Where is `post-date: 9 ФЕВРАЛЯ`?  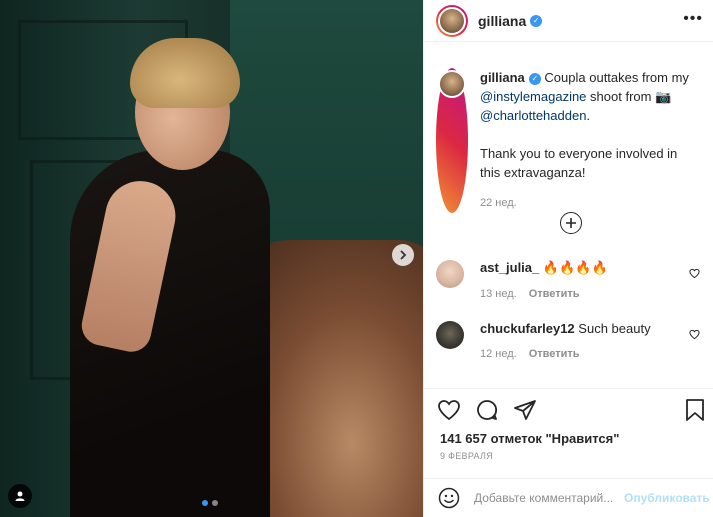
post-date: 9 ФЕВРАЛЯ is located at coordinates (466, 456).